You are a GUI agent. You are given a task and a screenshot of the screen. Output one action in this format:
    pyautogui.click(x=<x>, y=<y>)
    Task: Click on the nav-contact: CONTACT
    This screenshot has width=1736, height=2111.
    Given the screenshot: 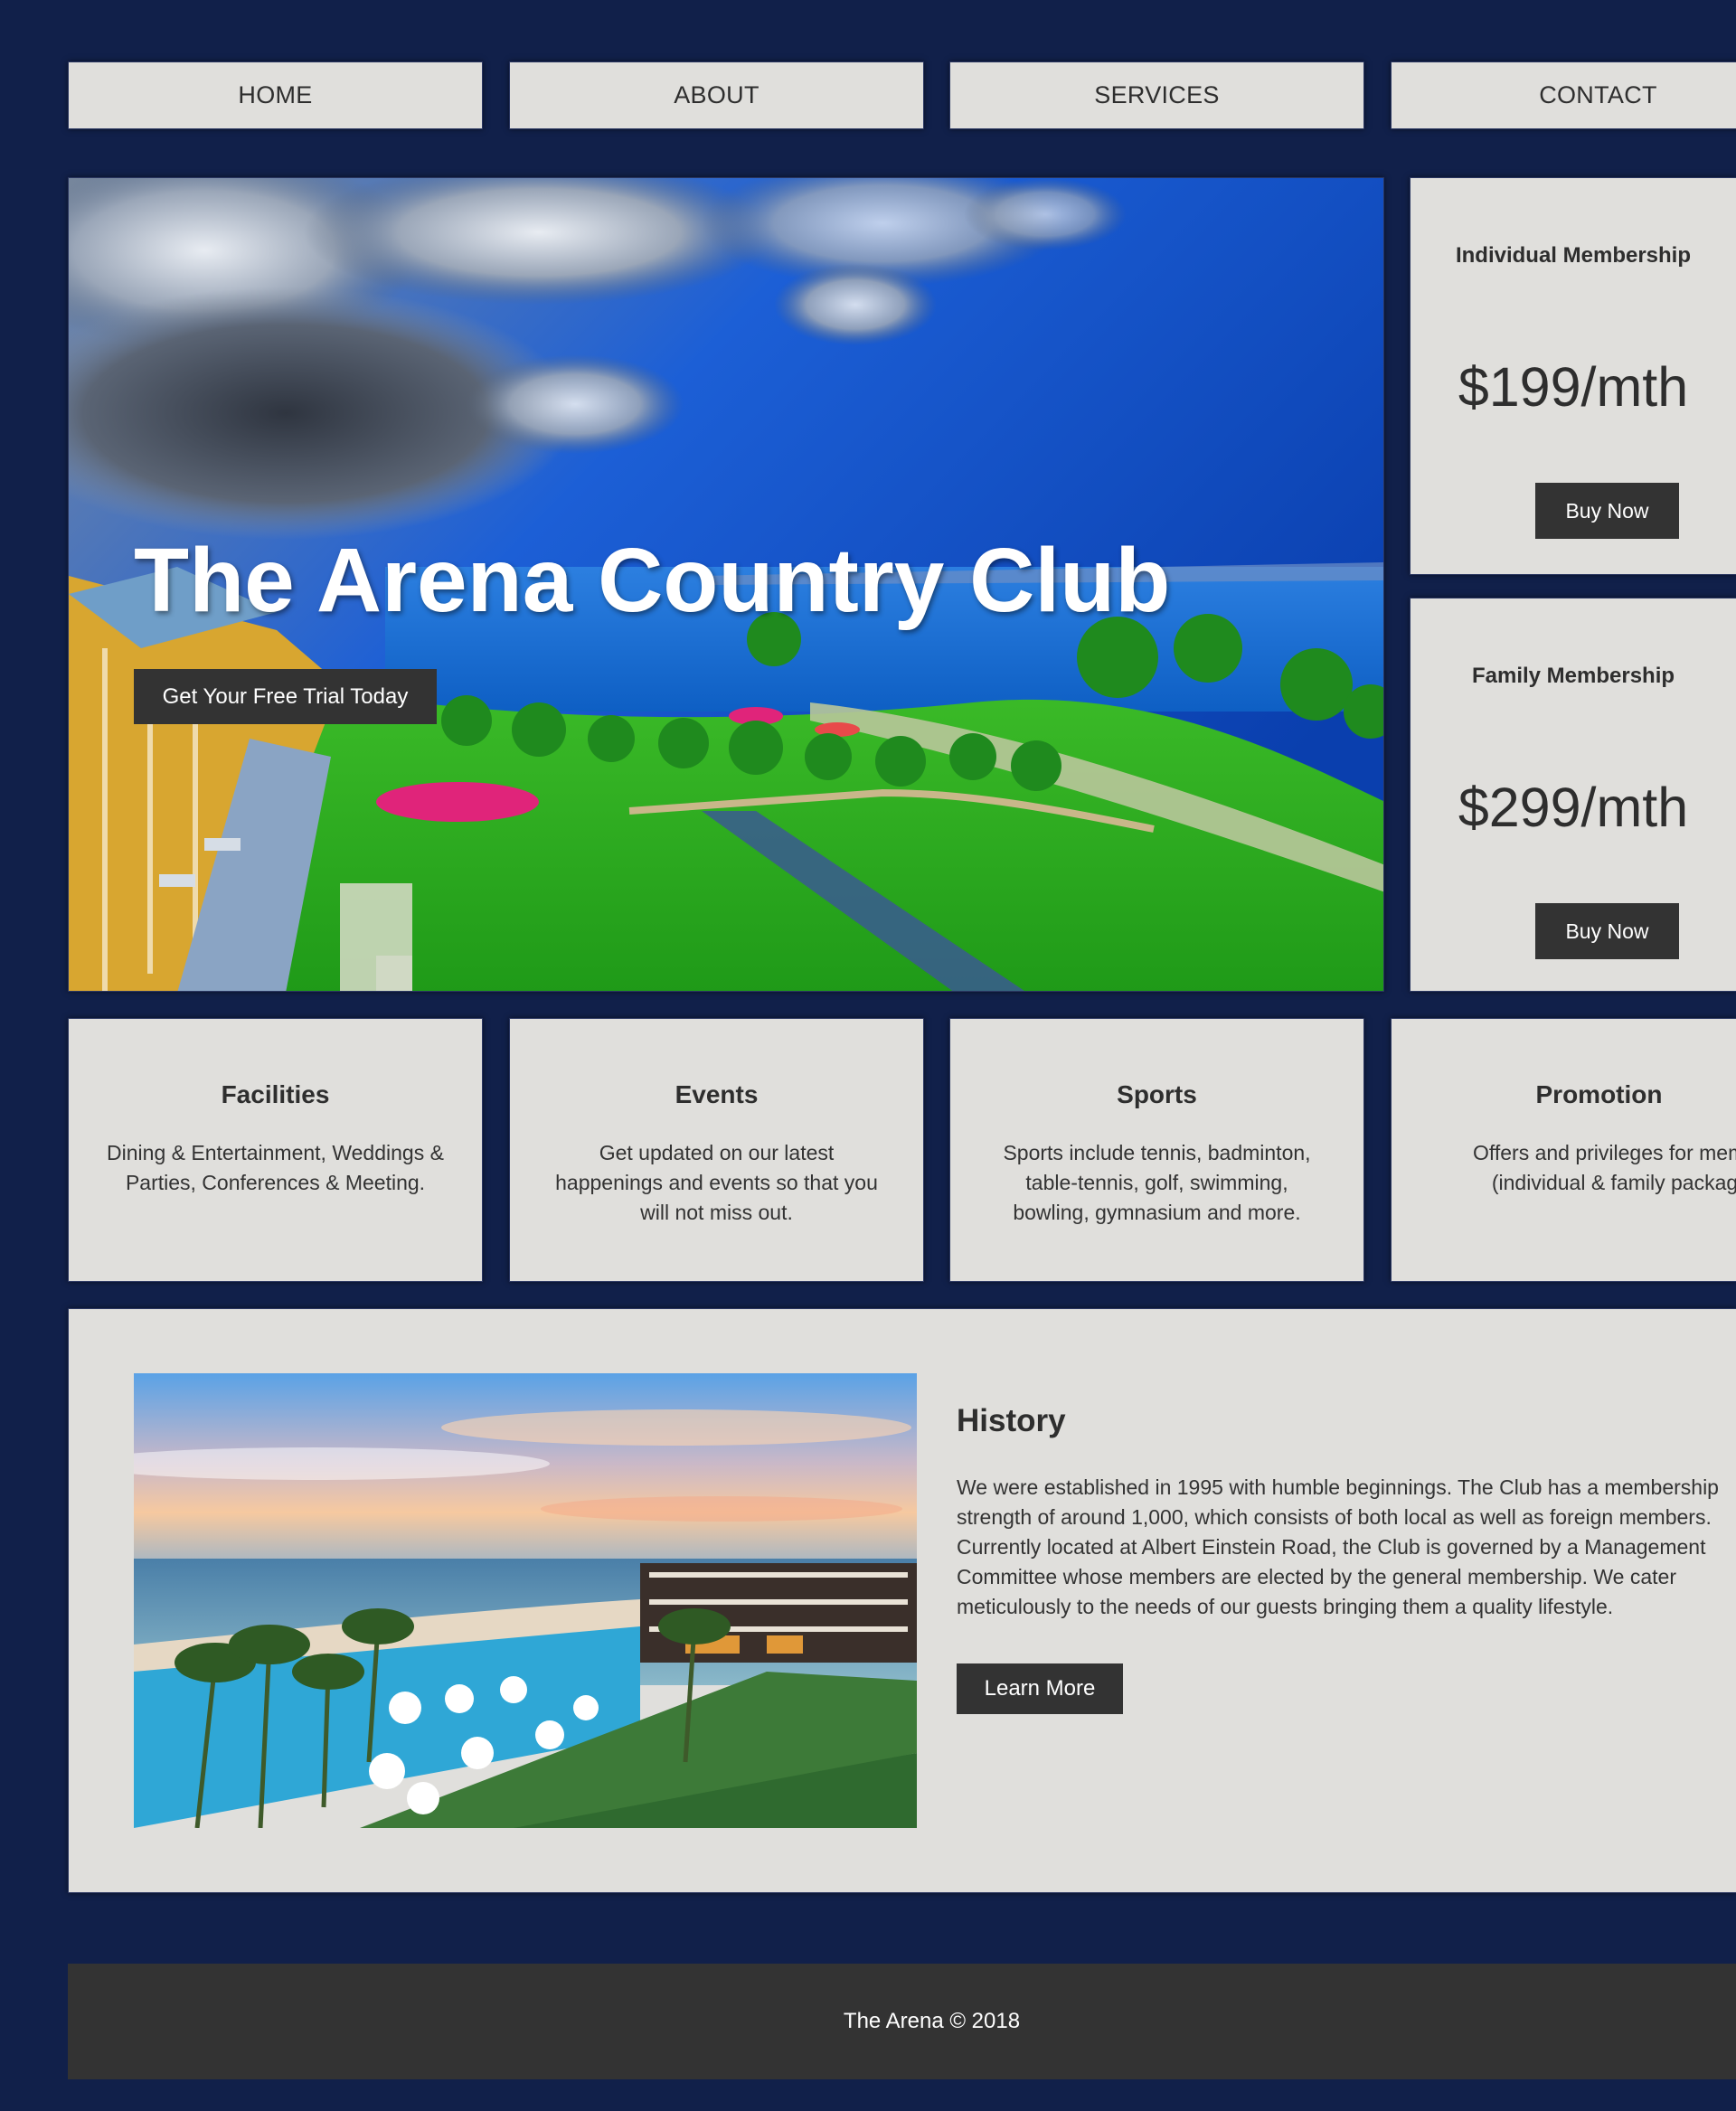 What is the action you would take?
    pyautogui.click(x=1564, y=95)
    